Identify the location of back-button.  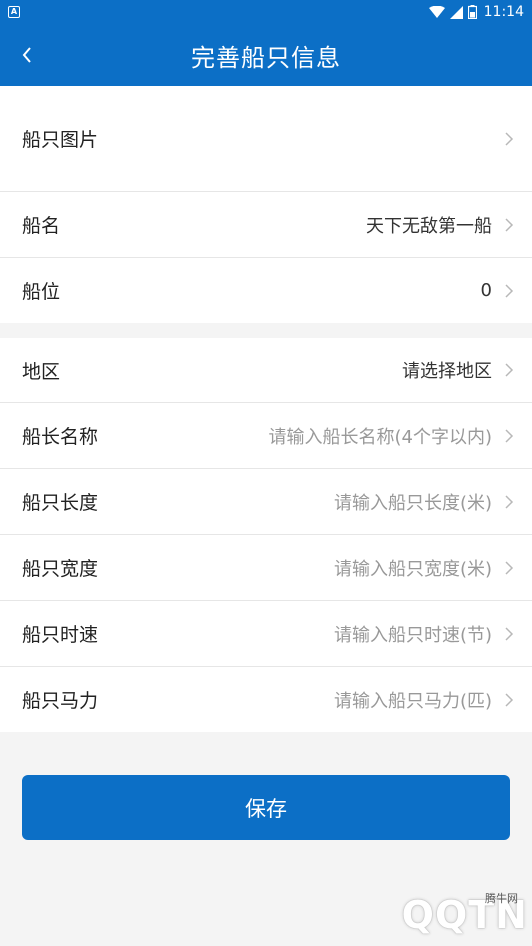
(27, 55).